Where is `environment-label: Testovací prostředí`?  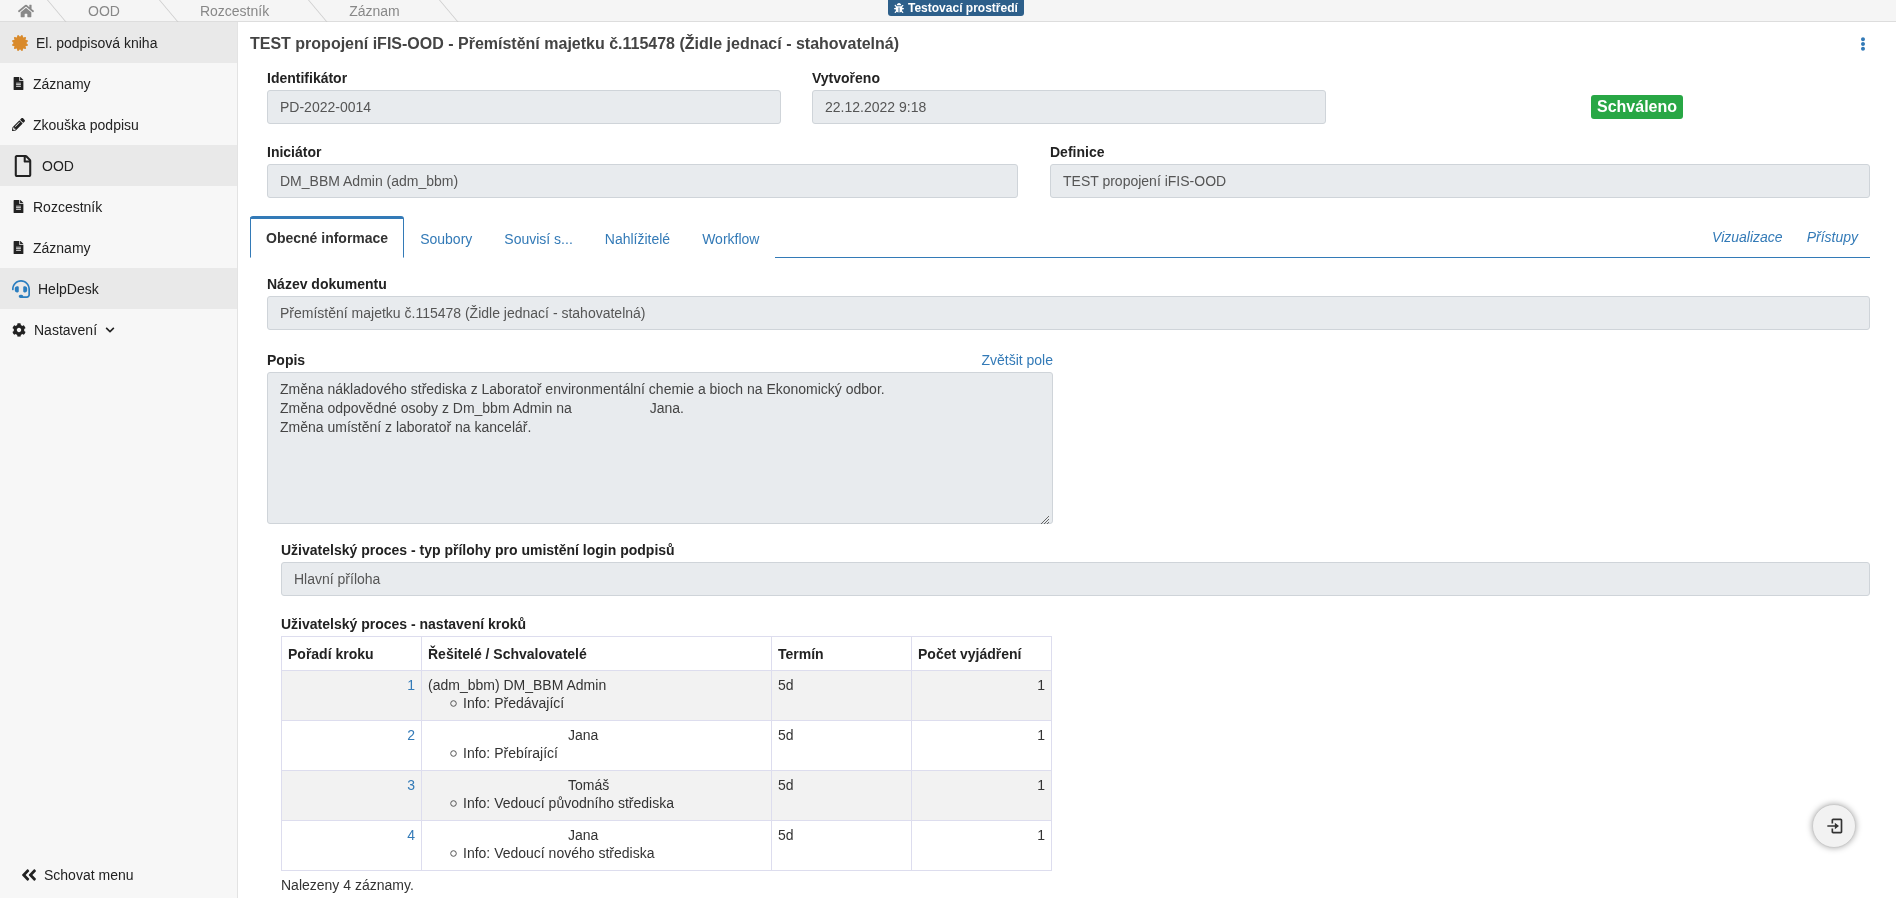 environment-label: Testovací prostředí is located at coordinates (963, 8).